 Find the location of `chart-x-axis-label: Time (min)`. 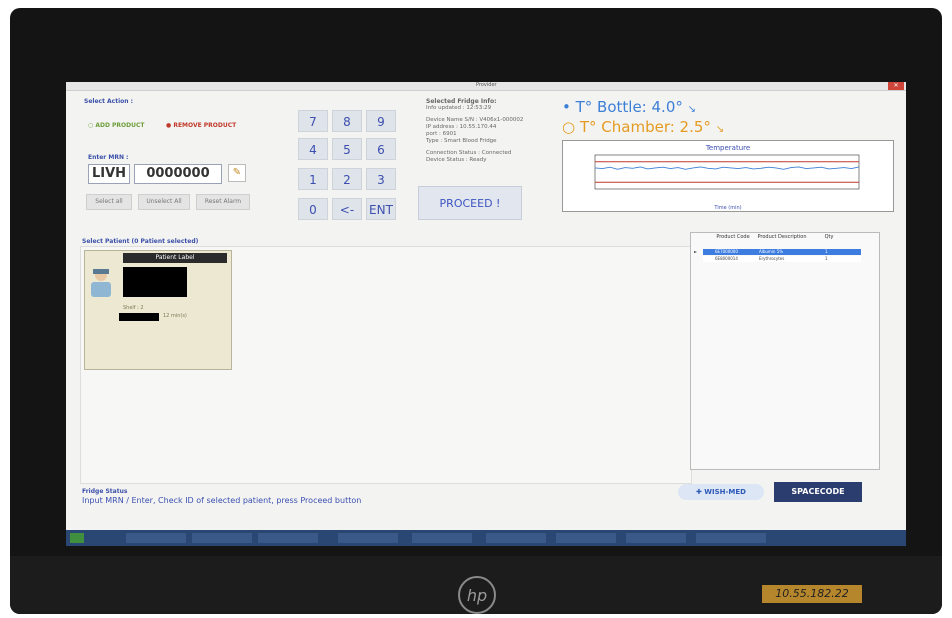

chart-x-axis-label: Time (min) is located at coordinates (727, 208).